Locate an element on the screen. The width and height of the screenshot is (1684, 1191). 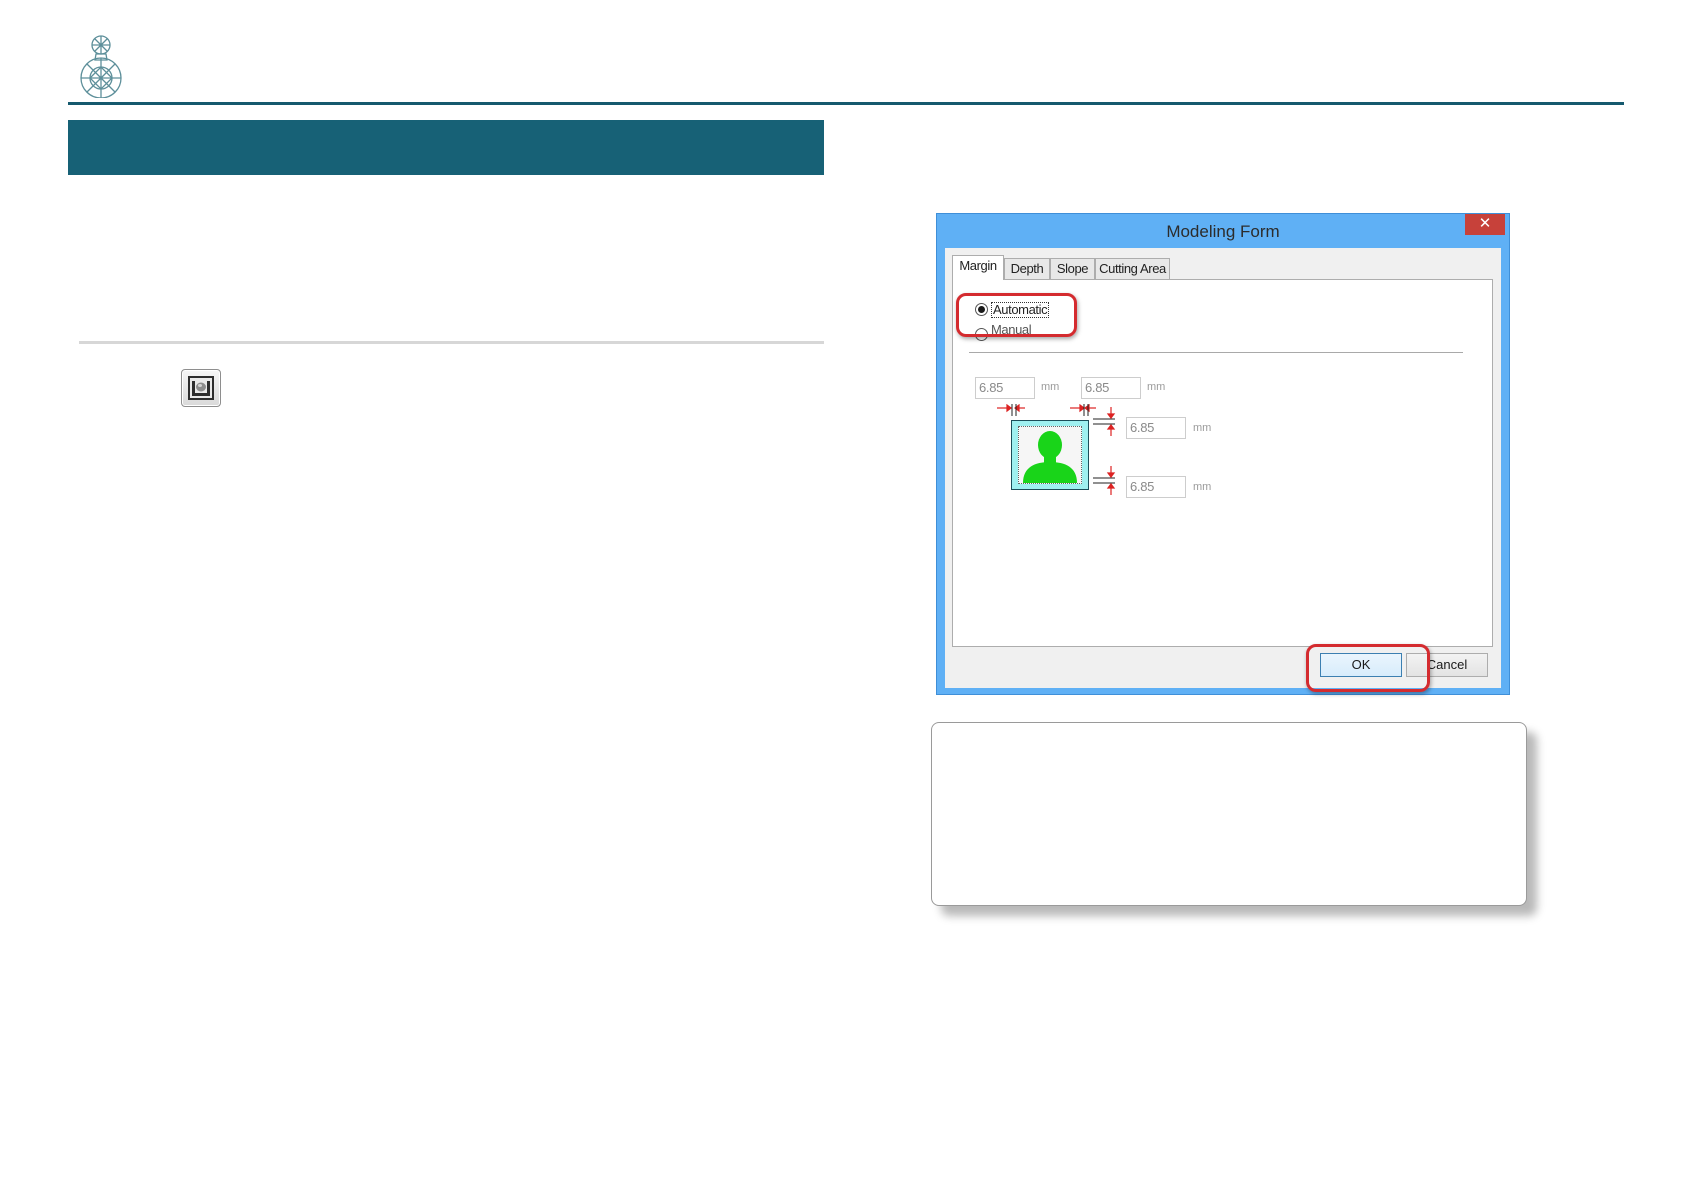
close-button: ✕ is located at coordinates (1485, 224).